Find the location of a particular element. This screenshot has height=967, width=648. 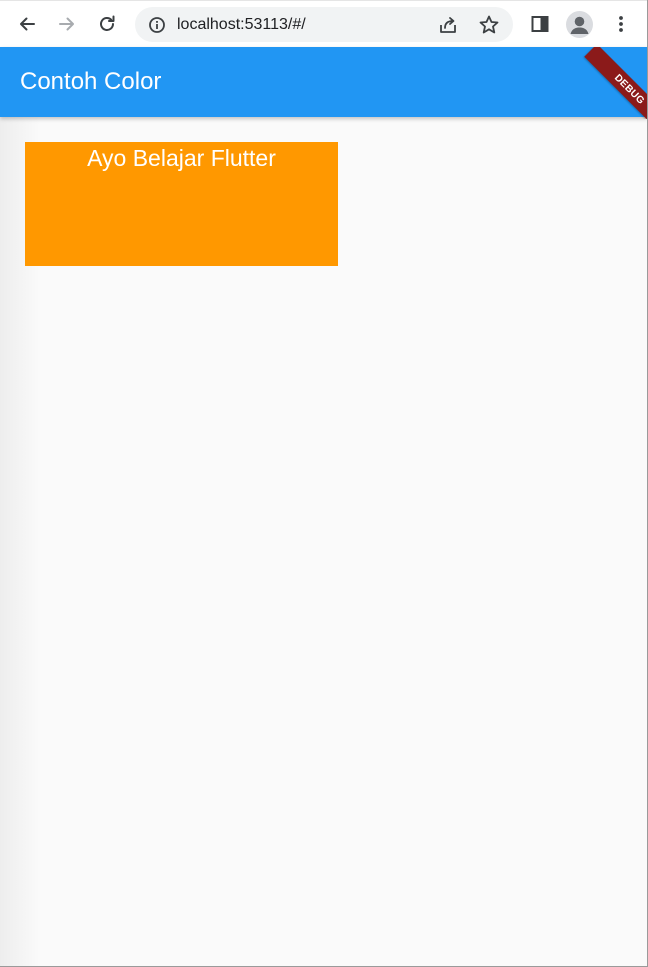

app-bar: Contoh Color is located at coordinates (323, 82).